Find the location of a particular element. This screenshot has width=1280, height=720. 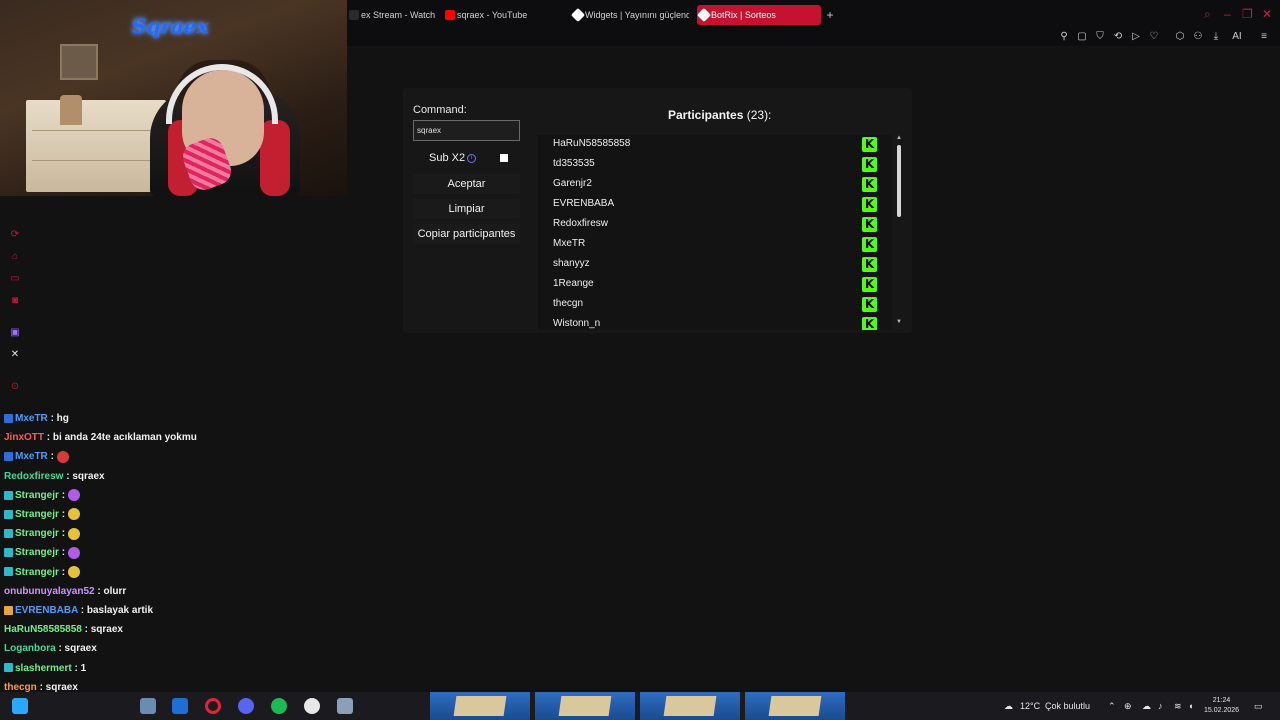

cloud-icon: ☁ is located at coordinates (1146, 706).